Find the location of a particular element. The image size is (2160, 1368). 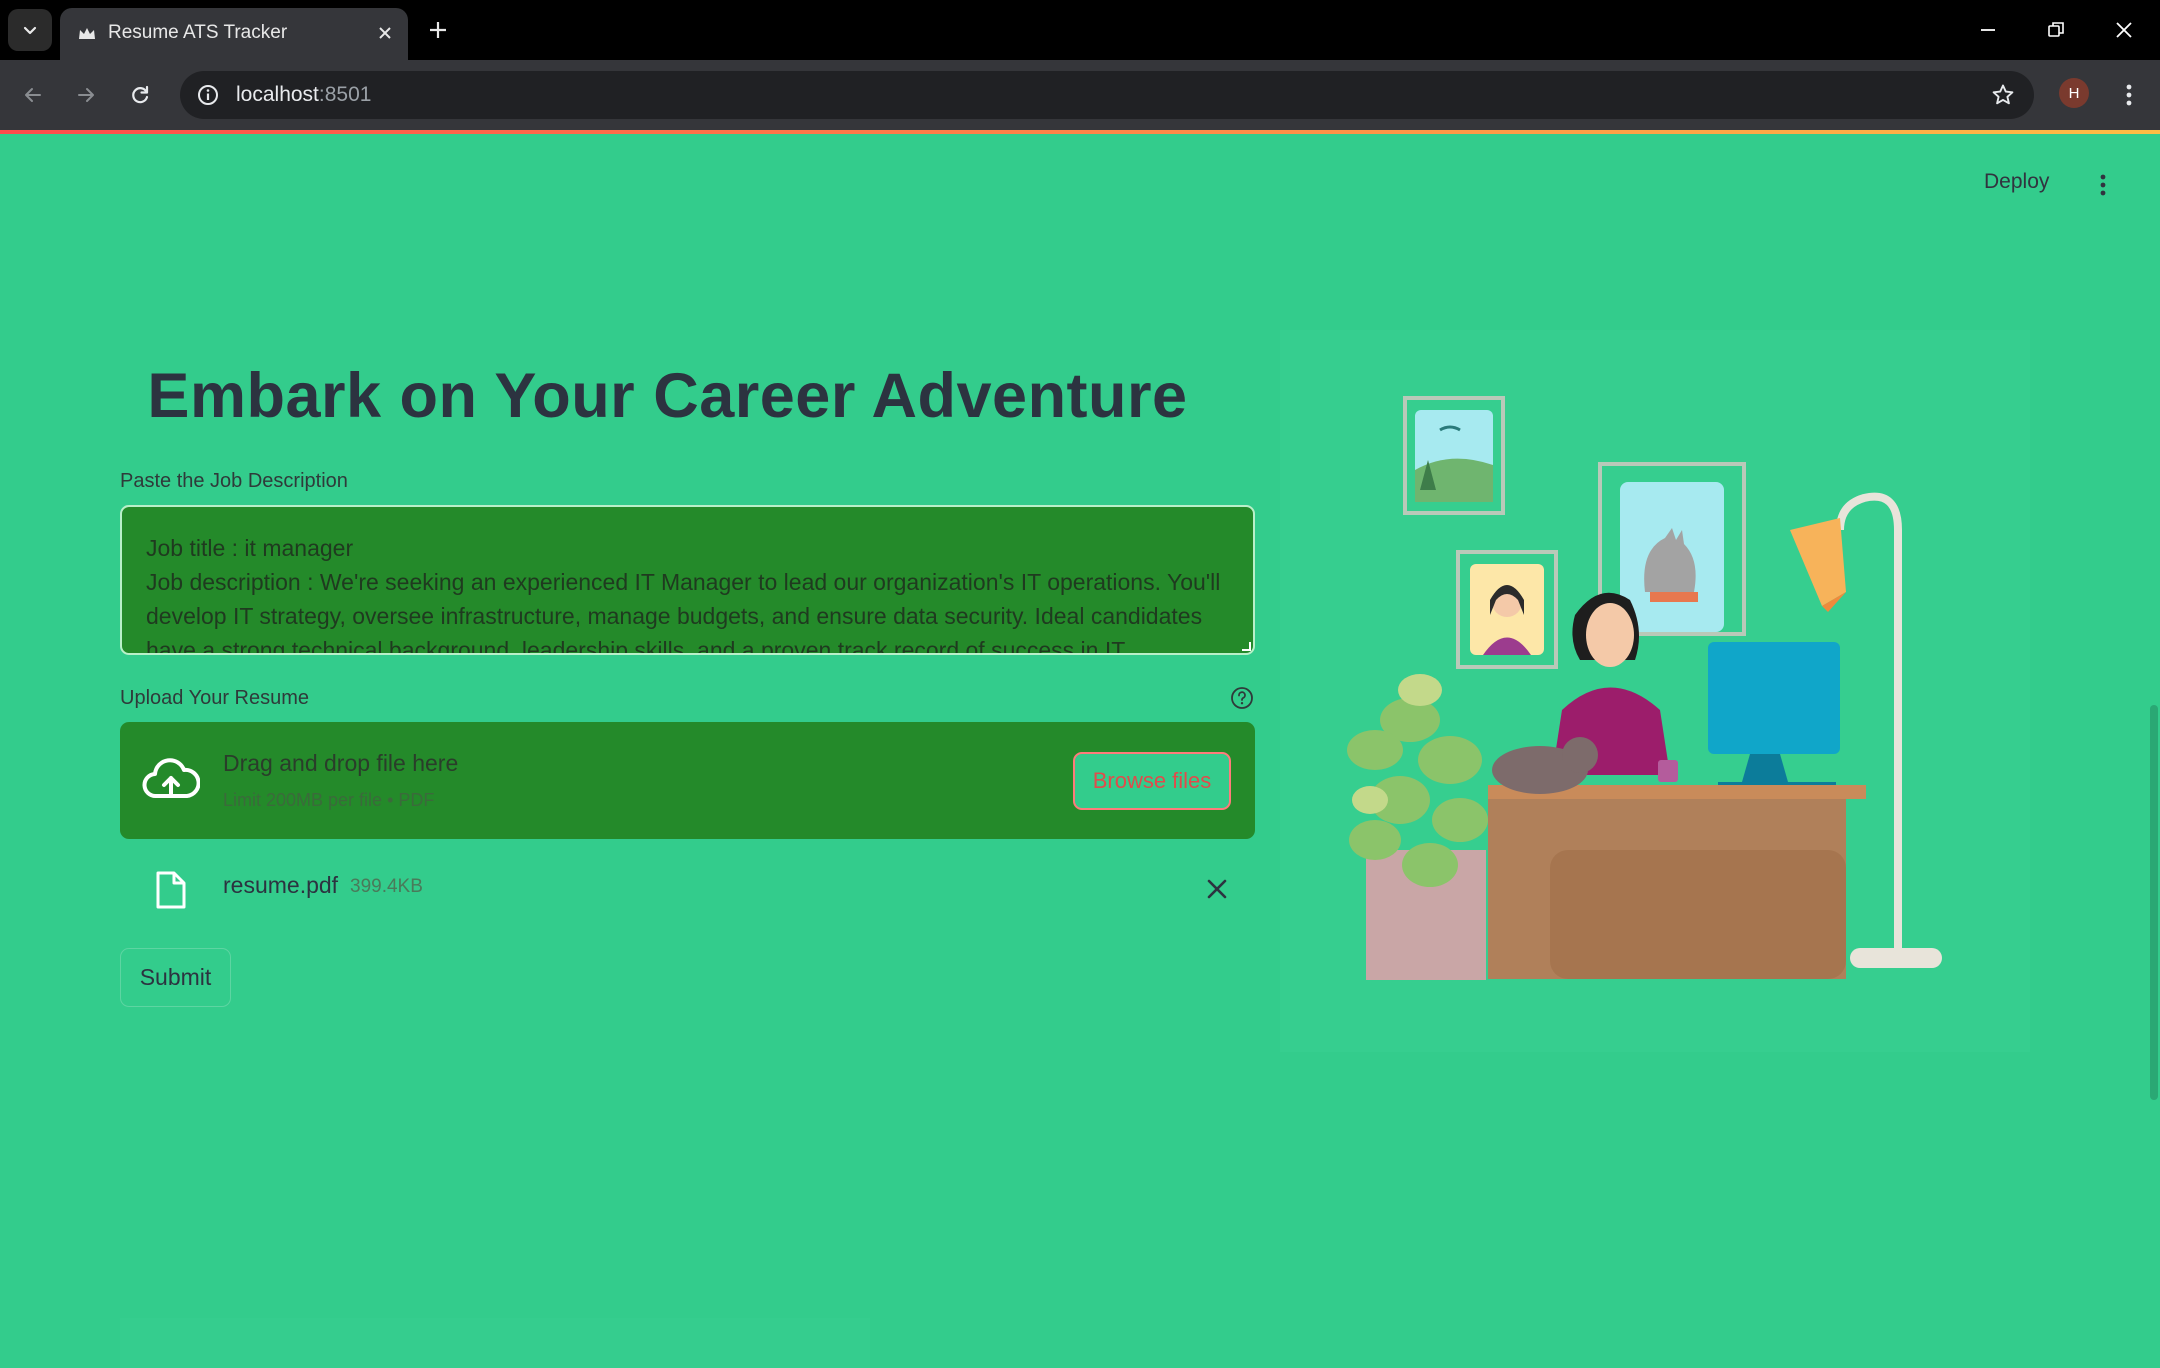

bookmark-star-icon is located at coordinates (2003, 95).